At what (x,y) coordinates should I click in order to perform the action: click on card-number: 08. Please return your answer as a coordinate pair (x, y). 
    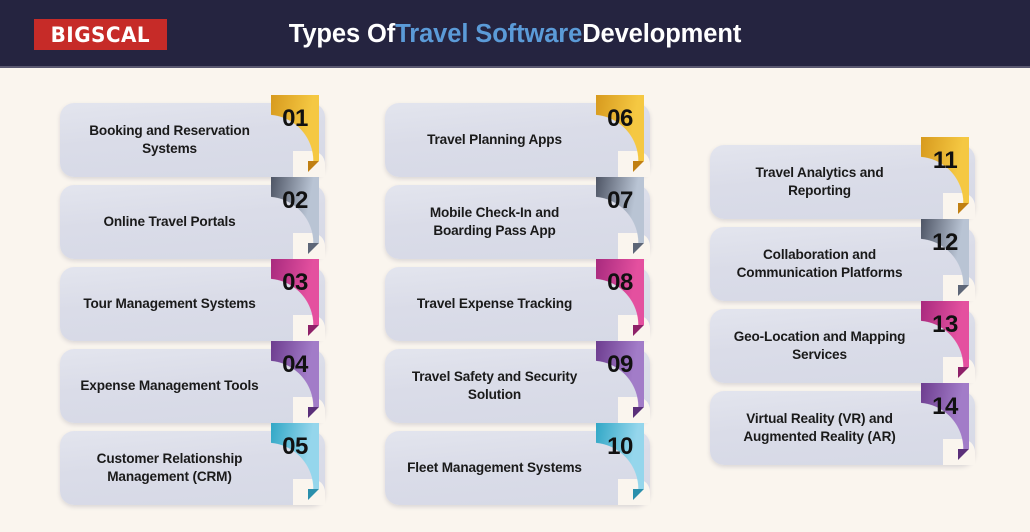
    Looking at the image, I should click on (620, 282).